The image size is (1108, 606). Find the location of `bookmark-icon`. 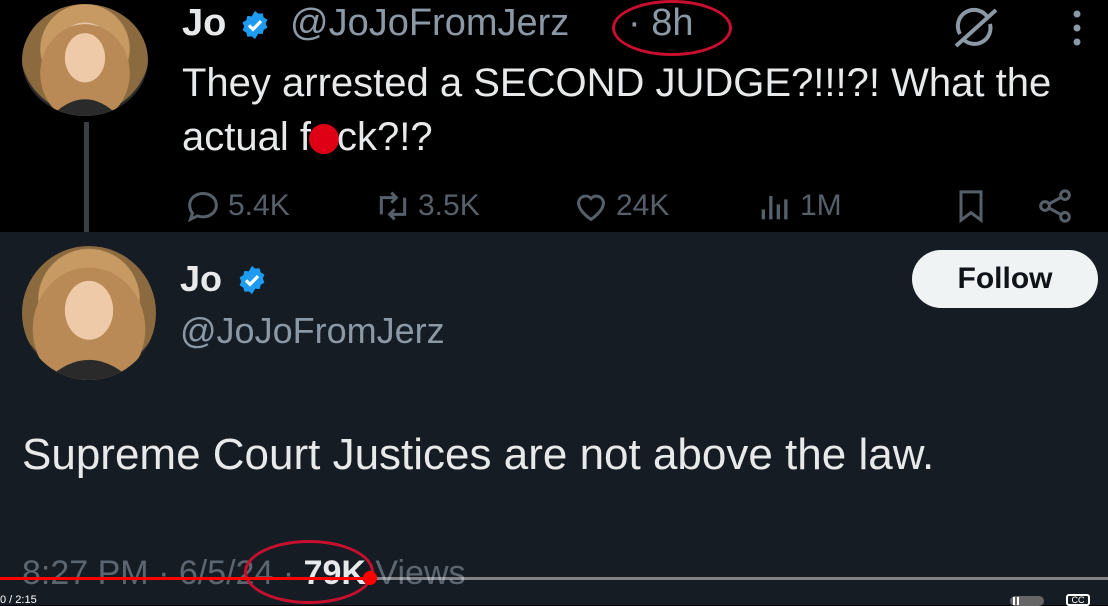

bookmark-icon is located at coordinates (971, 207).